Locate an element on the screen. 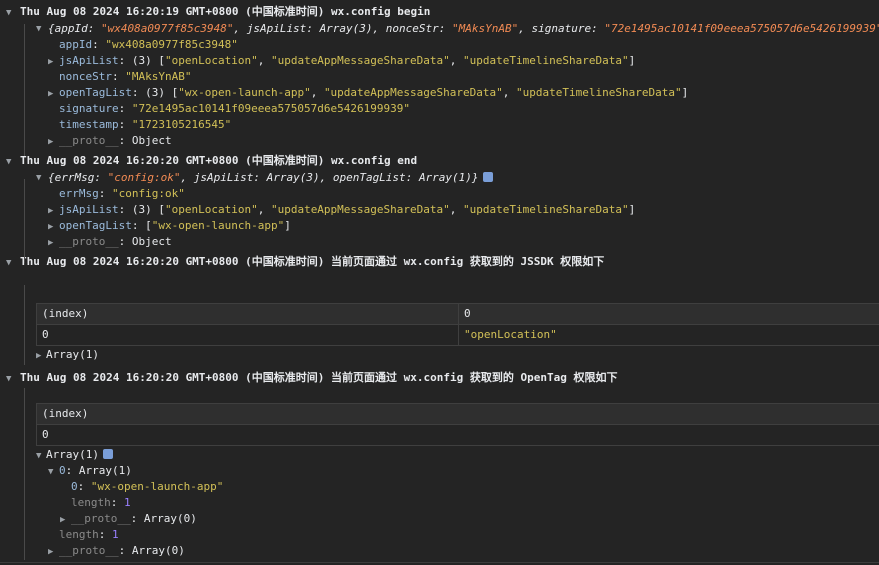 Image resolution: width=879 pixels, height=565 pixels. array-summary: ▼ Array(1) is located at coordinates (439, 455).